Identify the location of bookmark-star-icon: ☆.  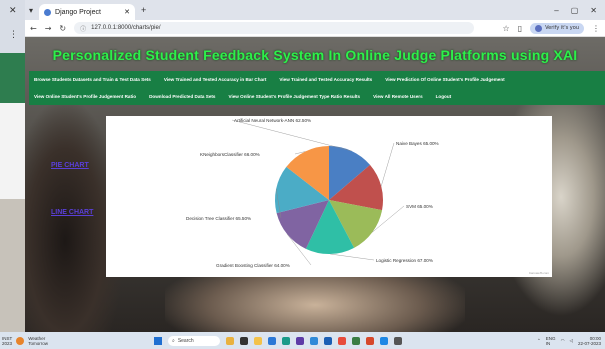
(506, 28).